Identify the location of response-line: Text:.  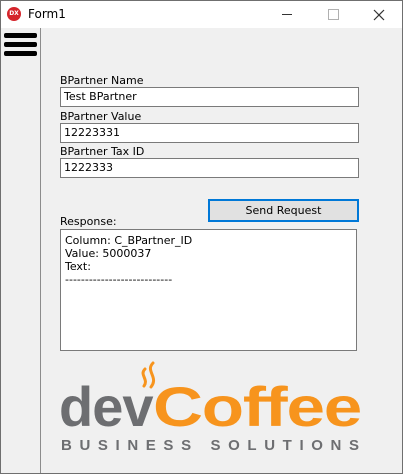
(78, 266).